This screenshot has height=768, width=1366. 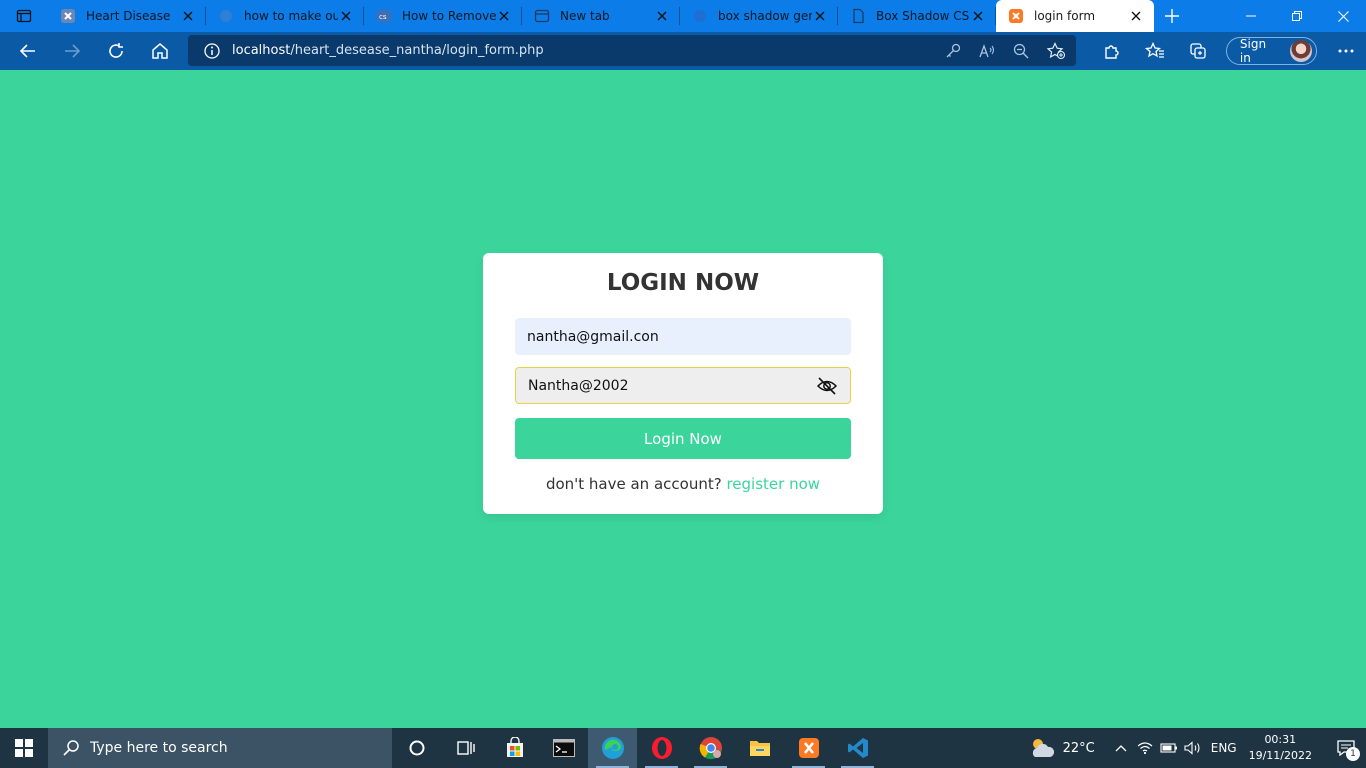 What do you see at coordinates (1056, 50) in the screenshot?
I see `add-favorite-icon` at bounding box center [1056, 50].